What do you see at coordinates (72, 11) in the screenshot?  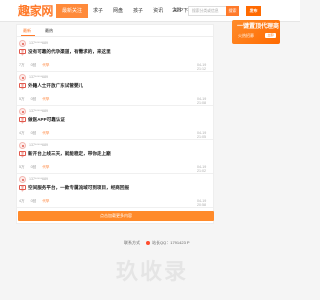 I see `nav-item-latest: 最新关注` at bounding box center [72, 11].